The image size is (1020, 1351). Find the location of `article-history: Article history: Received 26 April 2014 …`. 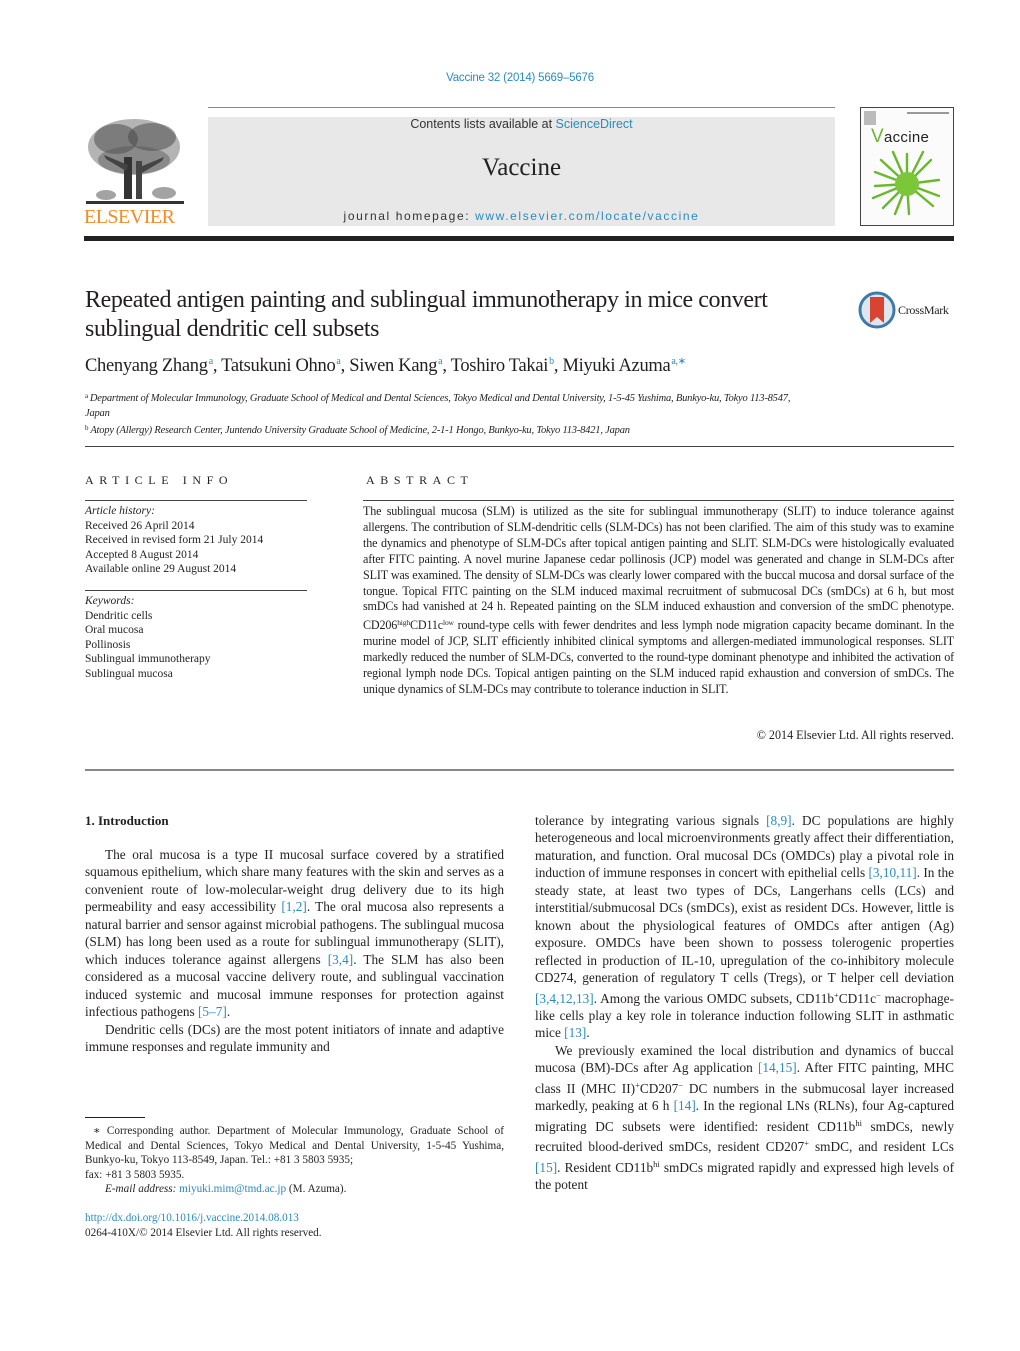

article-history: Article history: Received 26 April 2014 … is located at coordinates (200, 540).